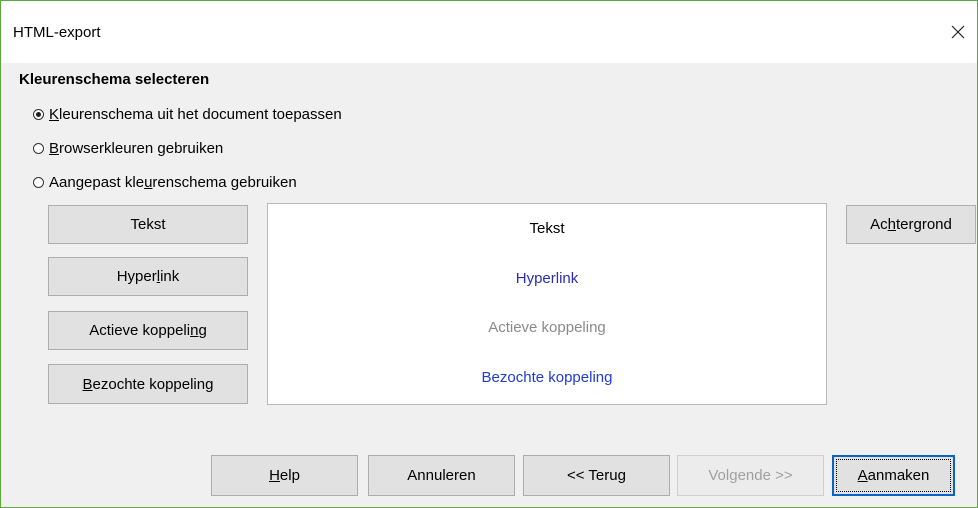 The height and width of the screenshot is (508, 978). I want to click on close-button, so click(958, 32).